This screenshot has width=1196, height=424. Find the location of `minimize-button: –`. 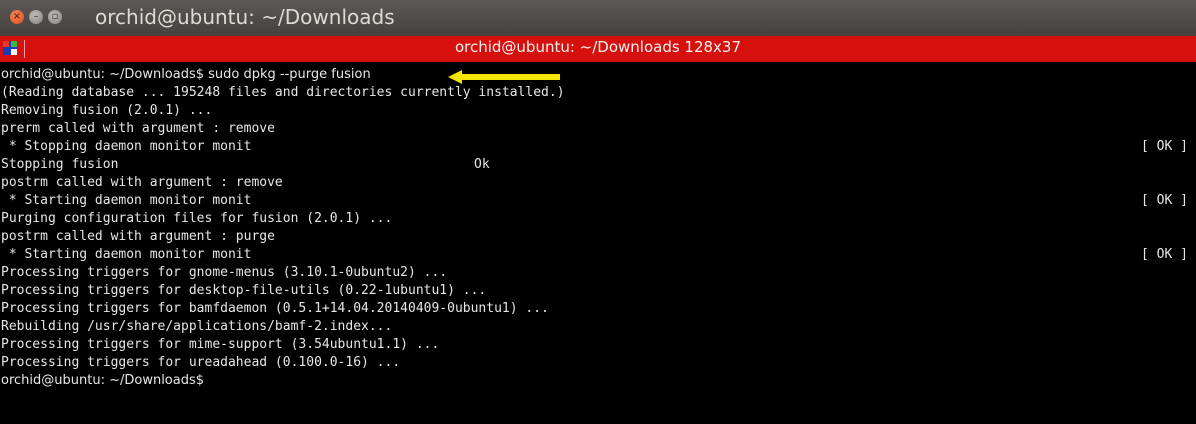

minimize-button: – is located at coordinates (36, 17).